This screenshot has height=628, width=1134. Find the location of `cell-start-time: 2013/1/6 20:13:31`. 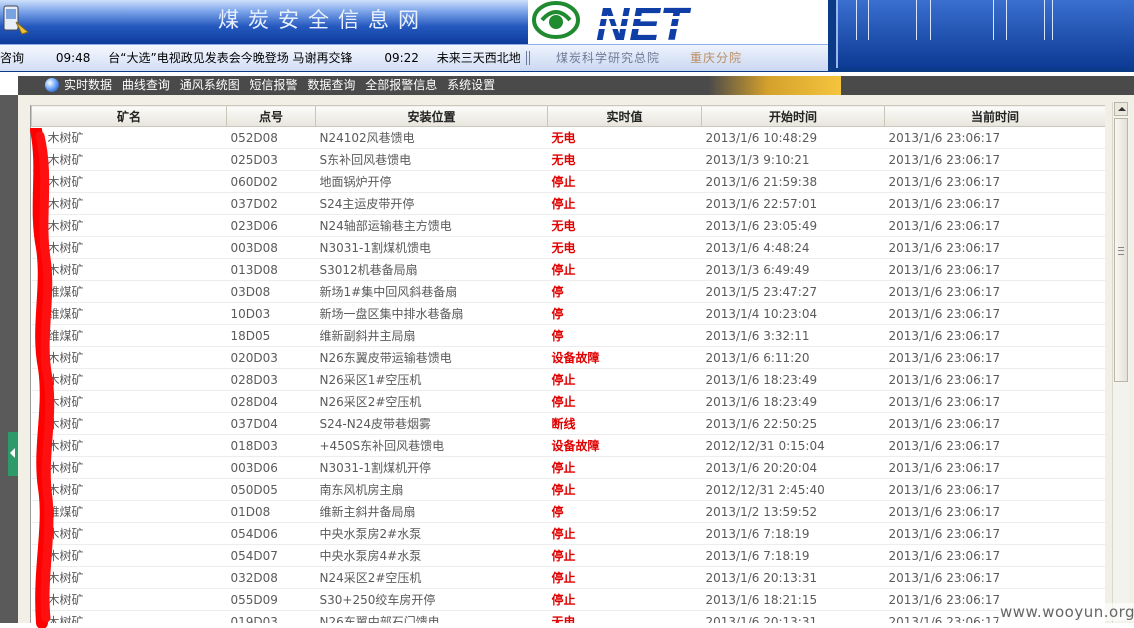

cell-start-time: 2013/1/6 20:13:31 is located at coordinates (793, 616).